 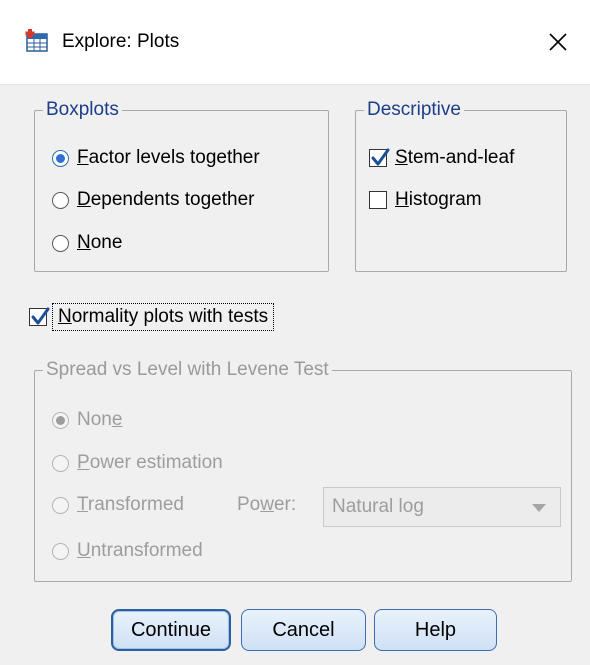 What do you see at coordinates (378, 200) in the screenshot?
I see `checkbox` at bounding box center [378, 200].